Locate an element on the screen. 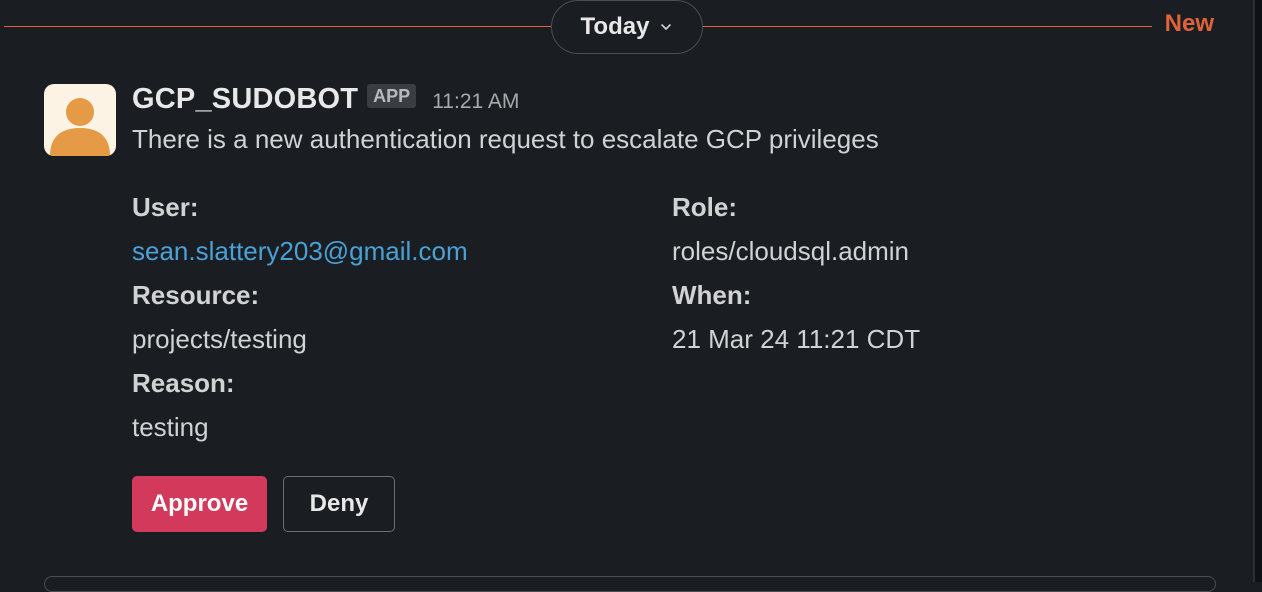 The height and width of the screenshot is (592, 1262). deny-button: Deny is located at coordinates (339, 504).